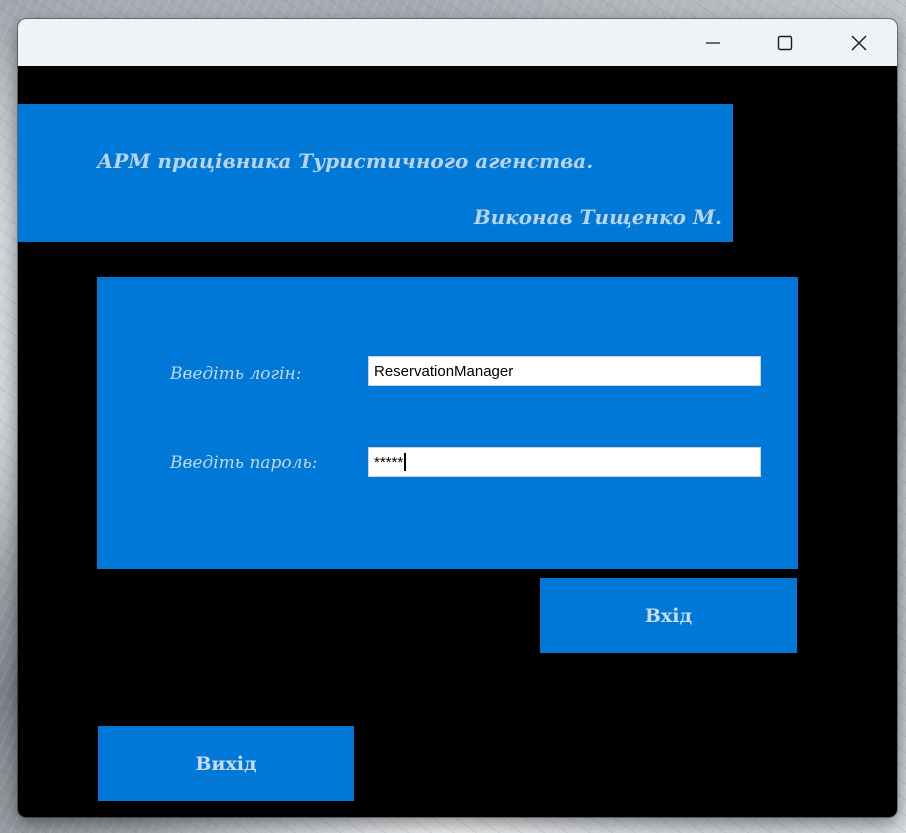  What do you see at coordinates (564, 371) in the screenshot?
I see `login-input: ReservationManager` at bounding box center [564, 371].